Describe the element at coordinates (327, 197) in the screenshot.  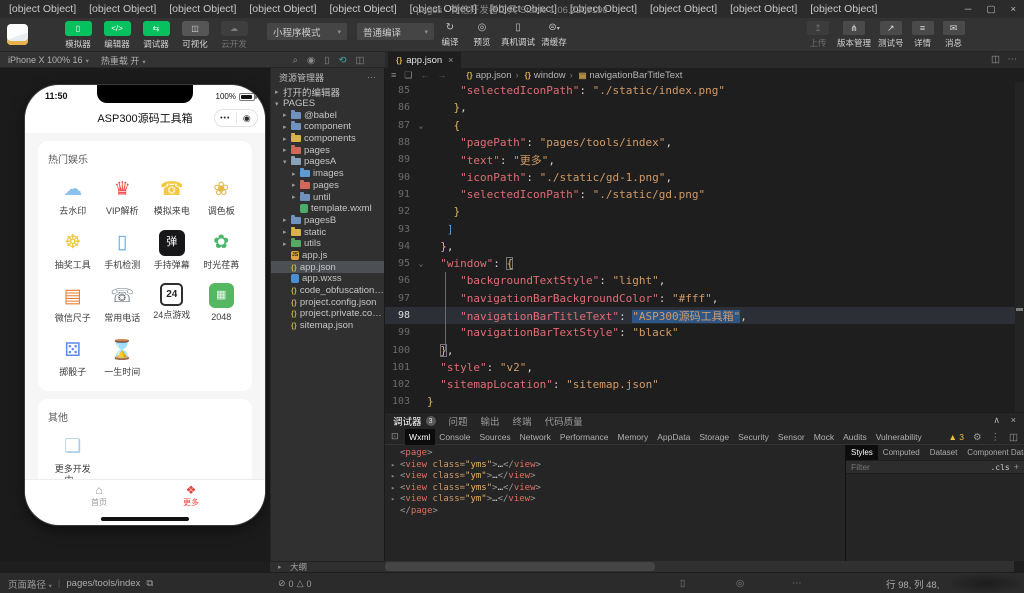
I see `tree-item: ▸ until` at that location.